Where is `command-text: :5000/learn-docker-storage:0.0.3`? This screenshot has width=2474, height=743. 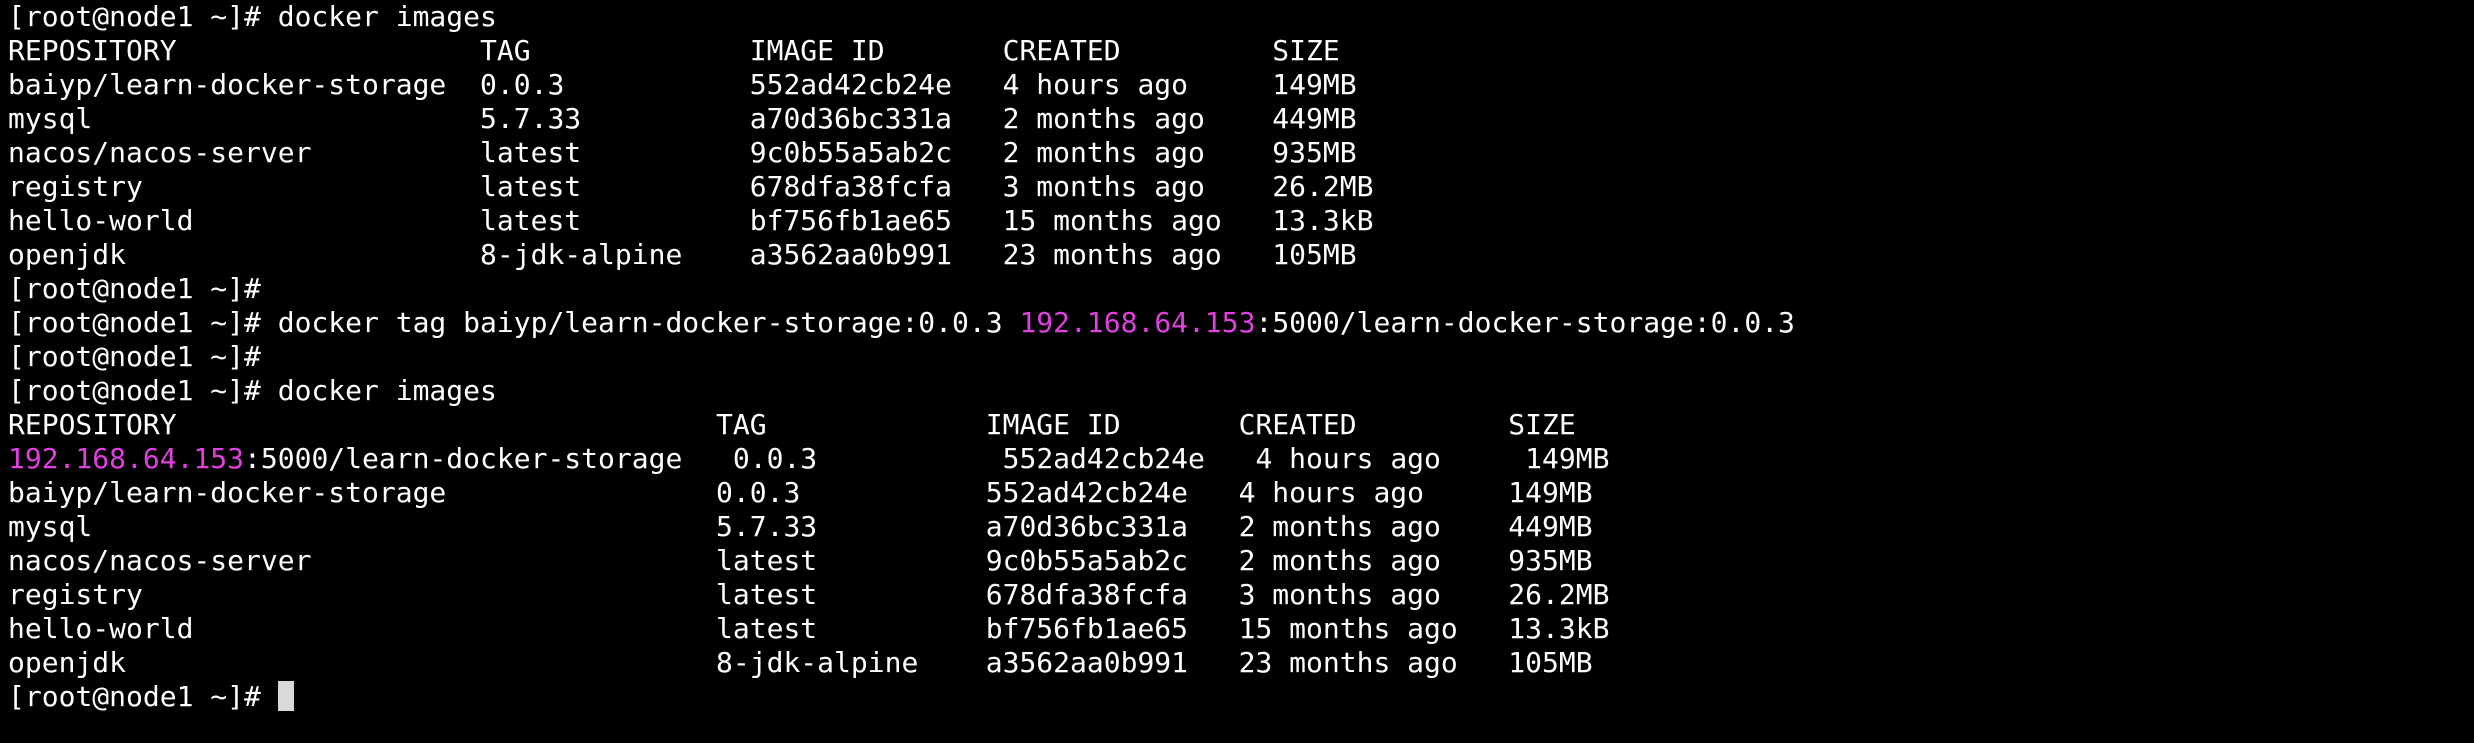
command-text: :5000/learn-docker-storage:0.0.3 is located at coordinates (1525, 322).